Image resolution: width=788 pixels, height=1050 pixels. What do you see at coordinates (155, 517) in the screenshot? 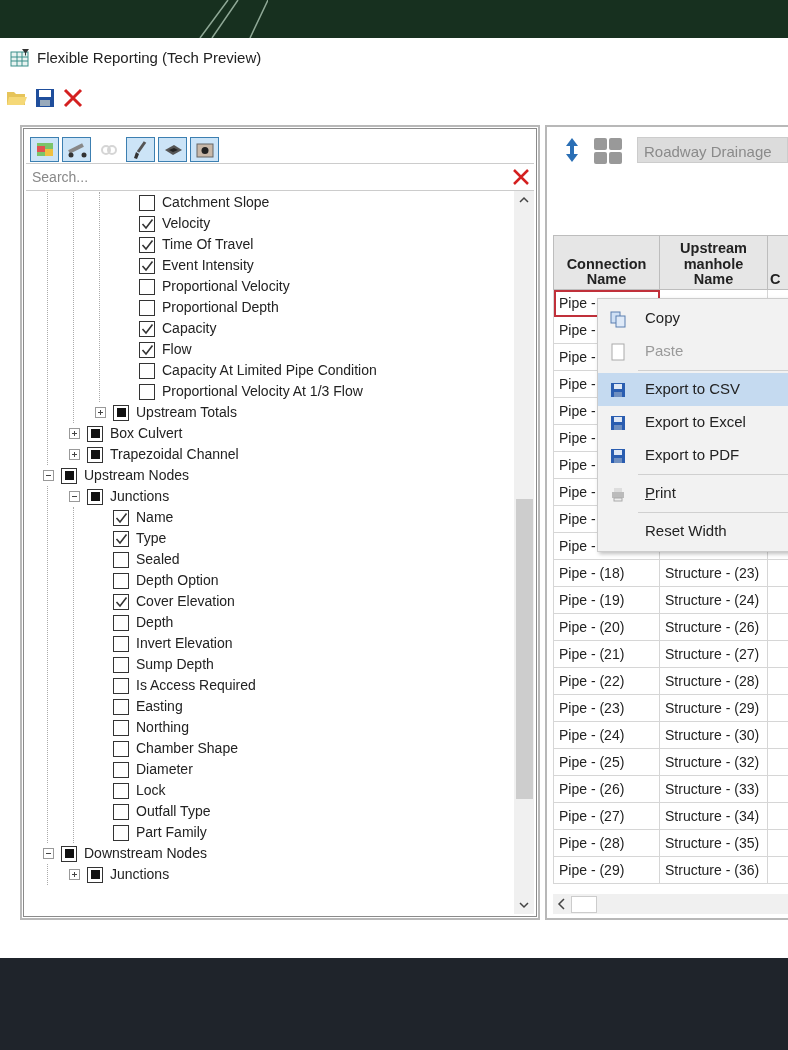
I see `tree-item-label: Name` at bounding box center [155, 517].